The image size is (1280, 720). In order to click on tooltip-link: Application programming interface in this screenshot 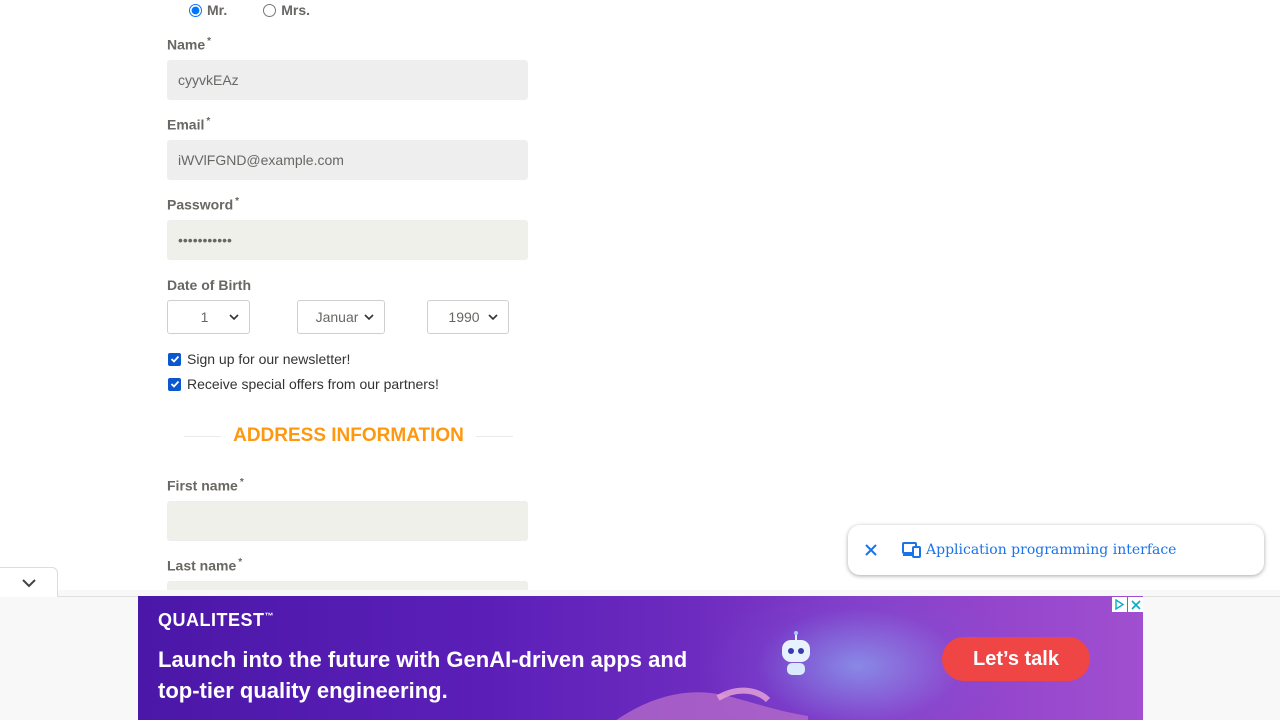, I will do `click(1051, 550)`.